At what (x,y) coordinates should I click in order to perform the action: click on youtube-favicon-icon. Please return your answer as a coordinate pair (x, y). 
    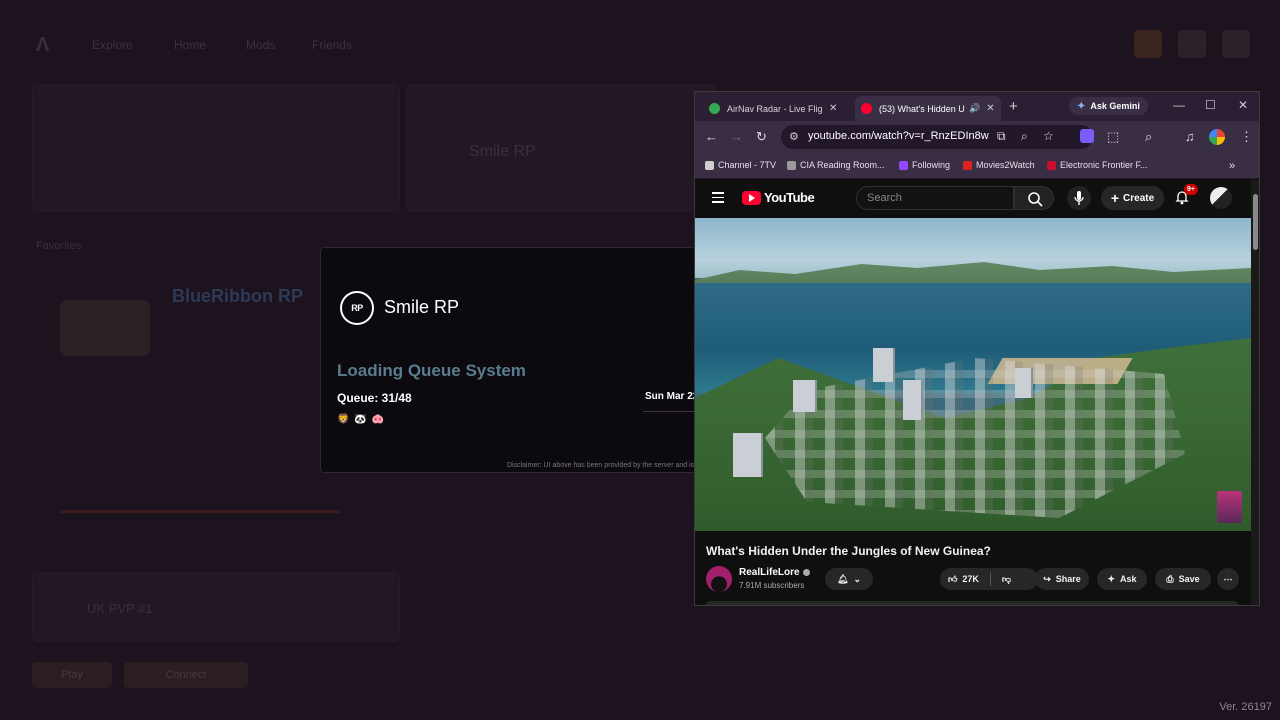
    Looking at the image, I should click on (866, 108).